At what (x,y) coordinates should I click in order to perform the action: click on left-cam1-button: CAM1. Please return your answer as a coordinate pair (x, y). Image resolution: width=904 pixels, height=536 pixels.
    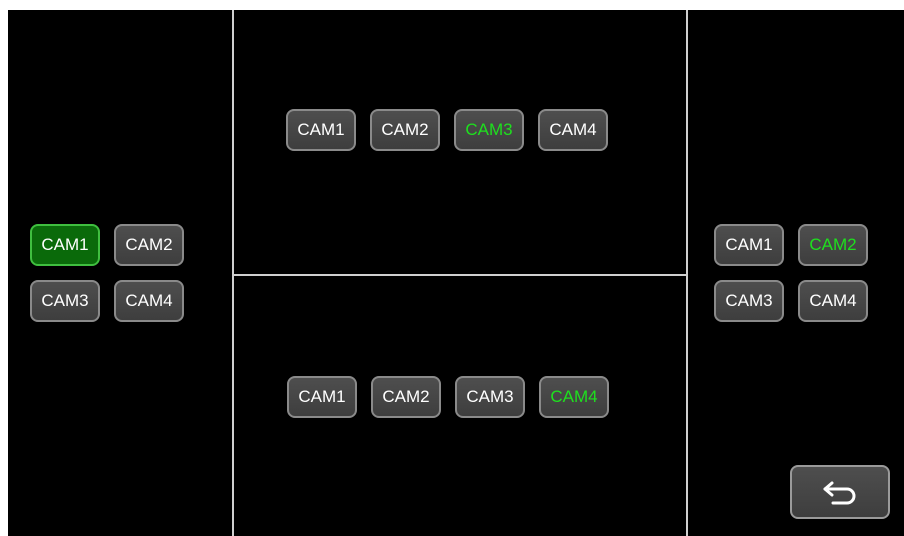
    Looking at the image, I should click on (65, 245).